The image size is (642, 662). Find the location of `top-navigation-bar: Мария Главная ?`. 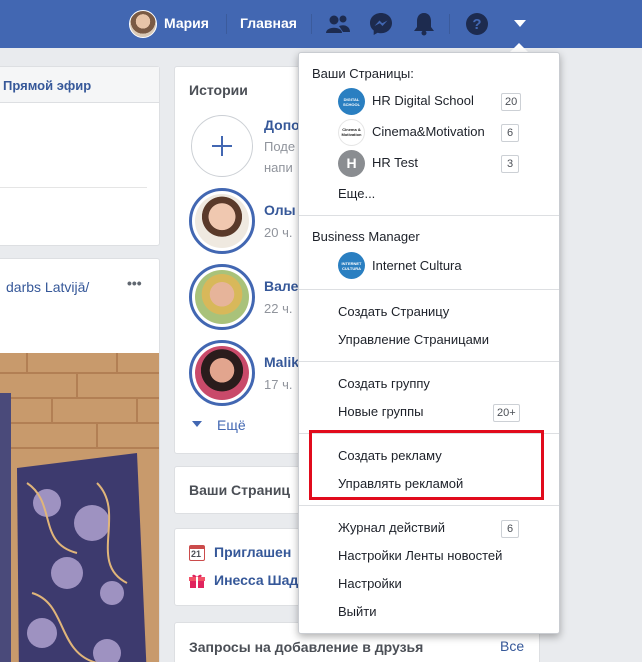

top-navigation-bar: Мария Главная ? is located at coordinates (321, 24).